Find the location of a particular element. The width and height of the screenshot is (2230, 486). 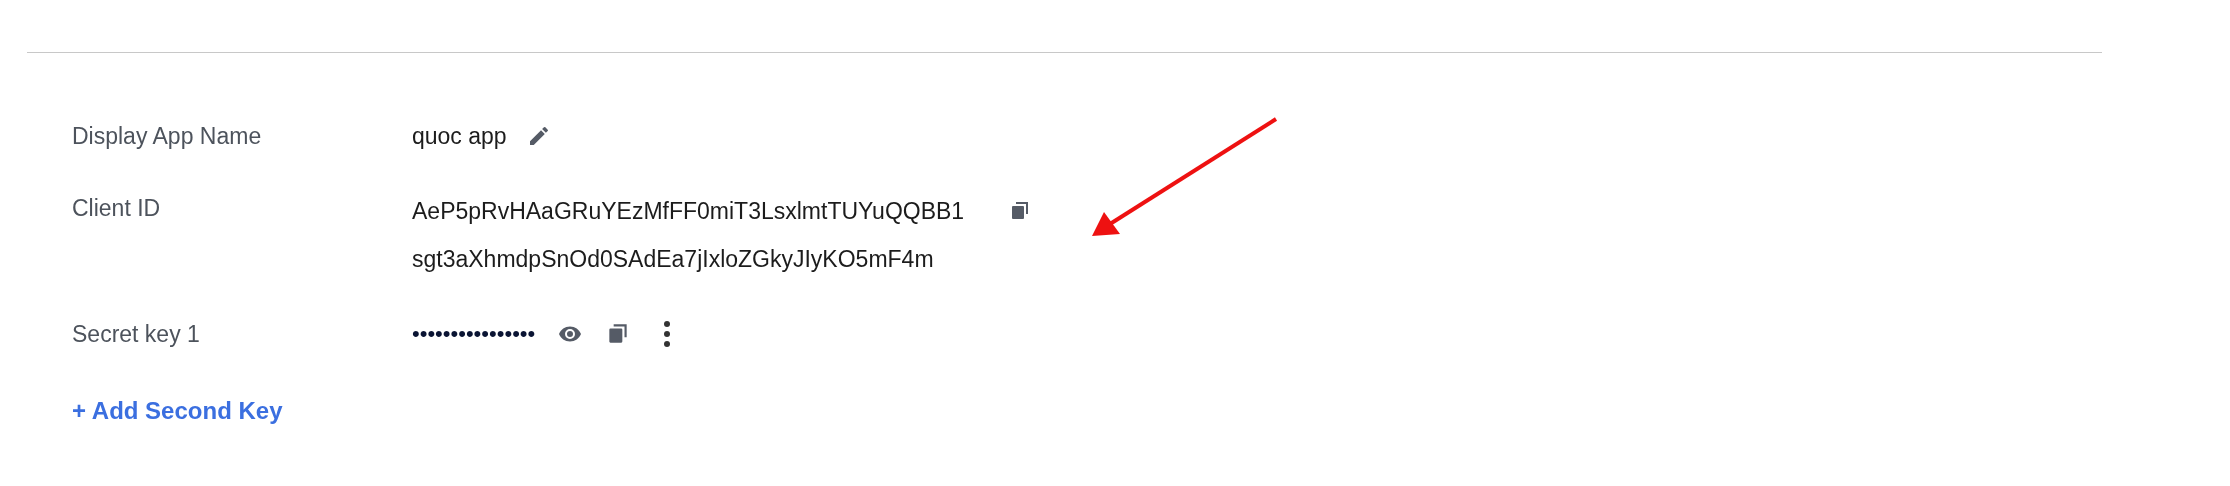

masked-secret: •••••••••••••••• is located at coordinates (474, 334).